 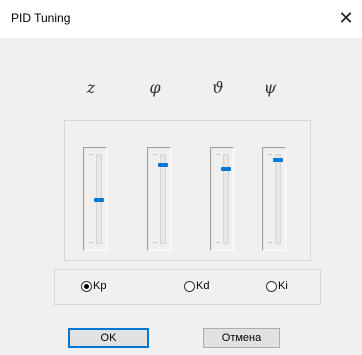 I want to click on radio-ki: Ki, so click(x=277, y=286).